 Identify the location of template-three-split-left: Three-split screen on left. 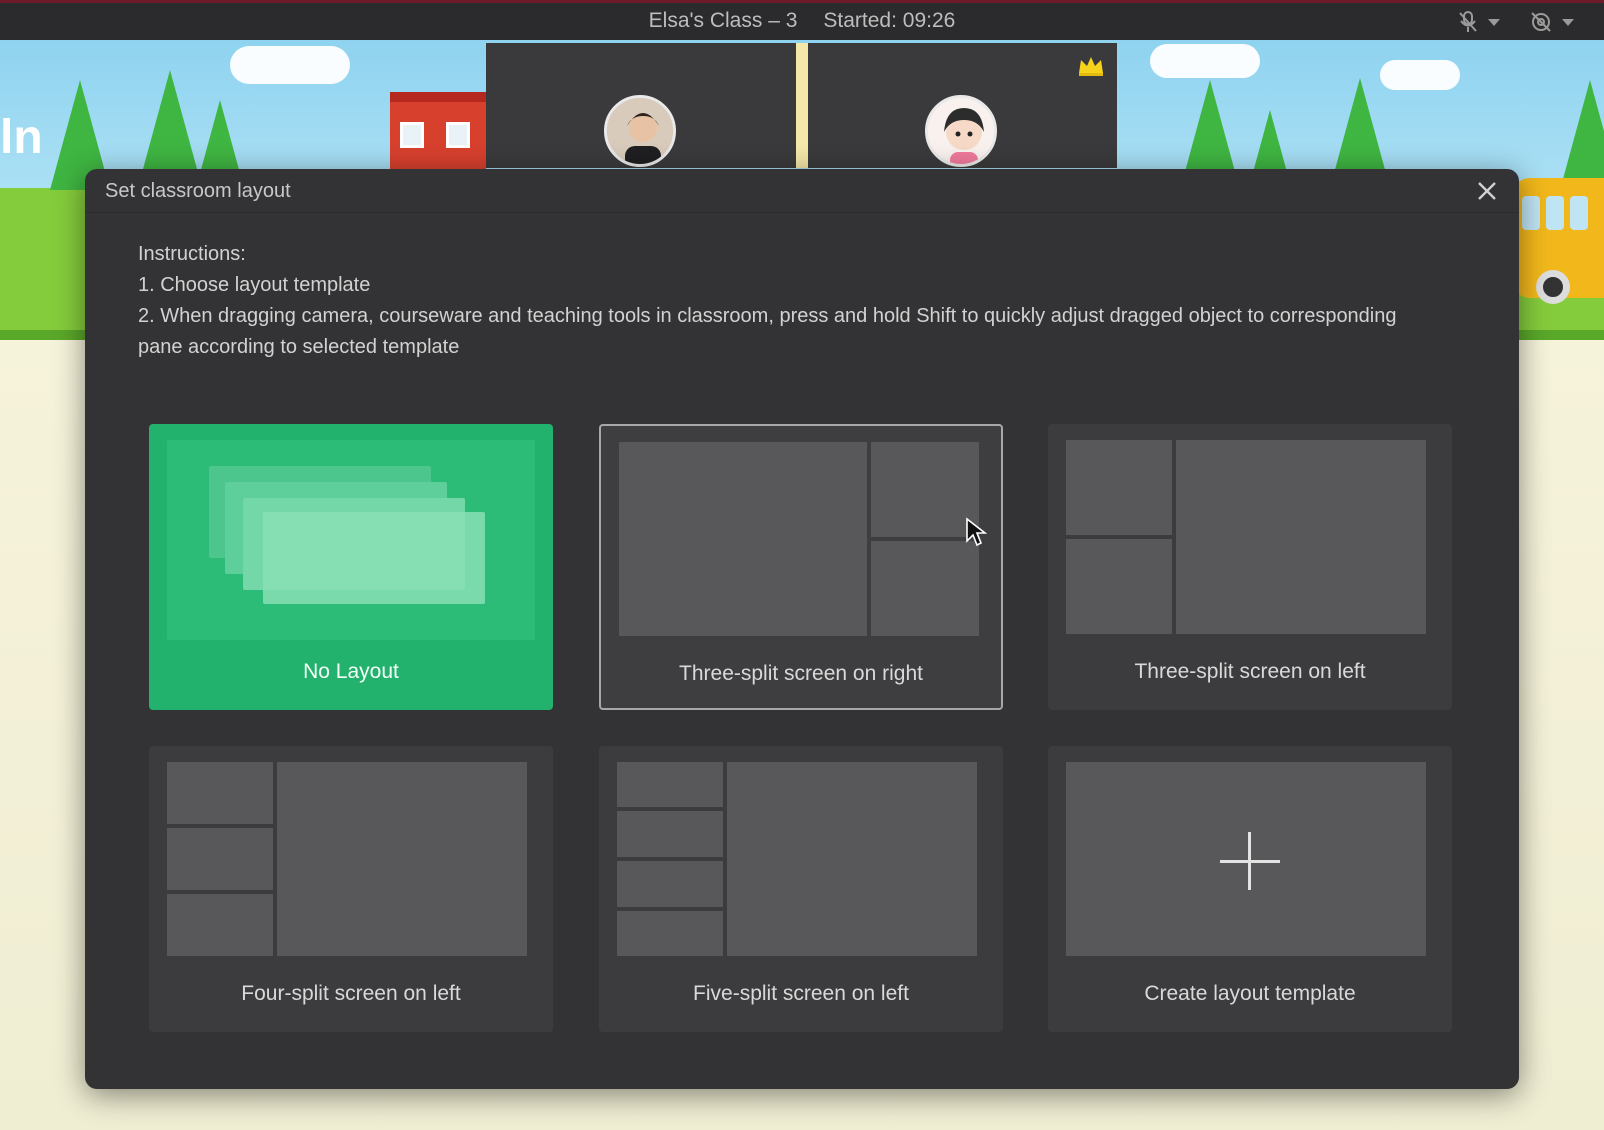
(1250, 567).